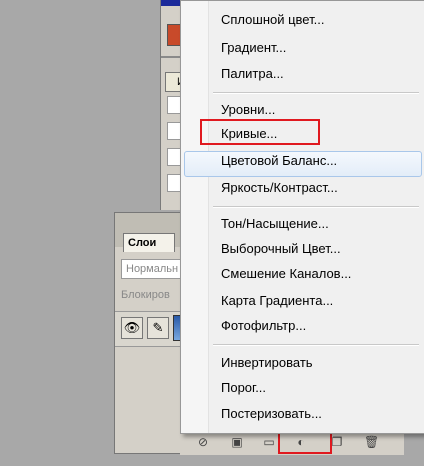  What do you see at coordinates (195, 217) in the screenshot?
I see `menu-icon-strip` at bounding box center [195, 217].